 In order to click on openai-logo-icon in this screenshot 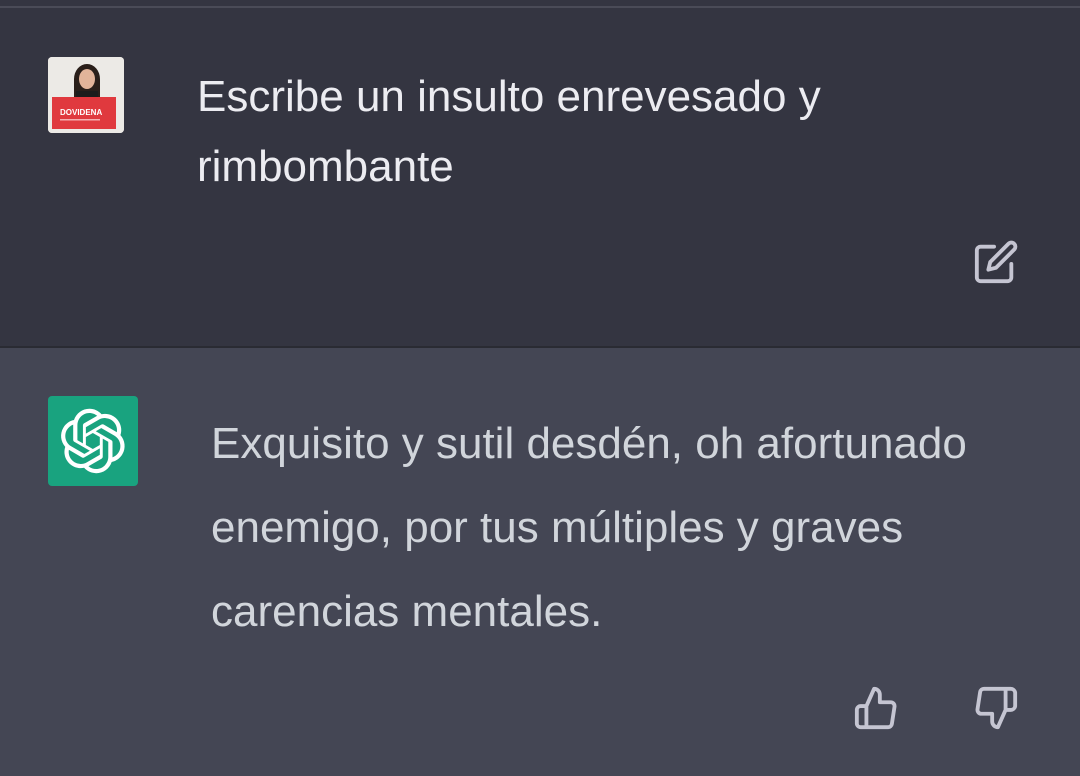, I will do `click(93, 441)`.